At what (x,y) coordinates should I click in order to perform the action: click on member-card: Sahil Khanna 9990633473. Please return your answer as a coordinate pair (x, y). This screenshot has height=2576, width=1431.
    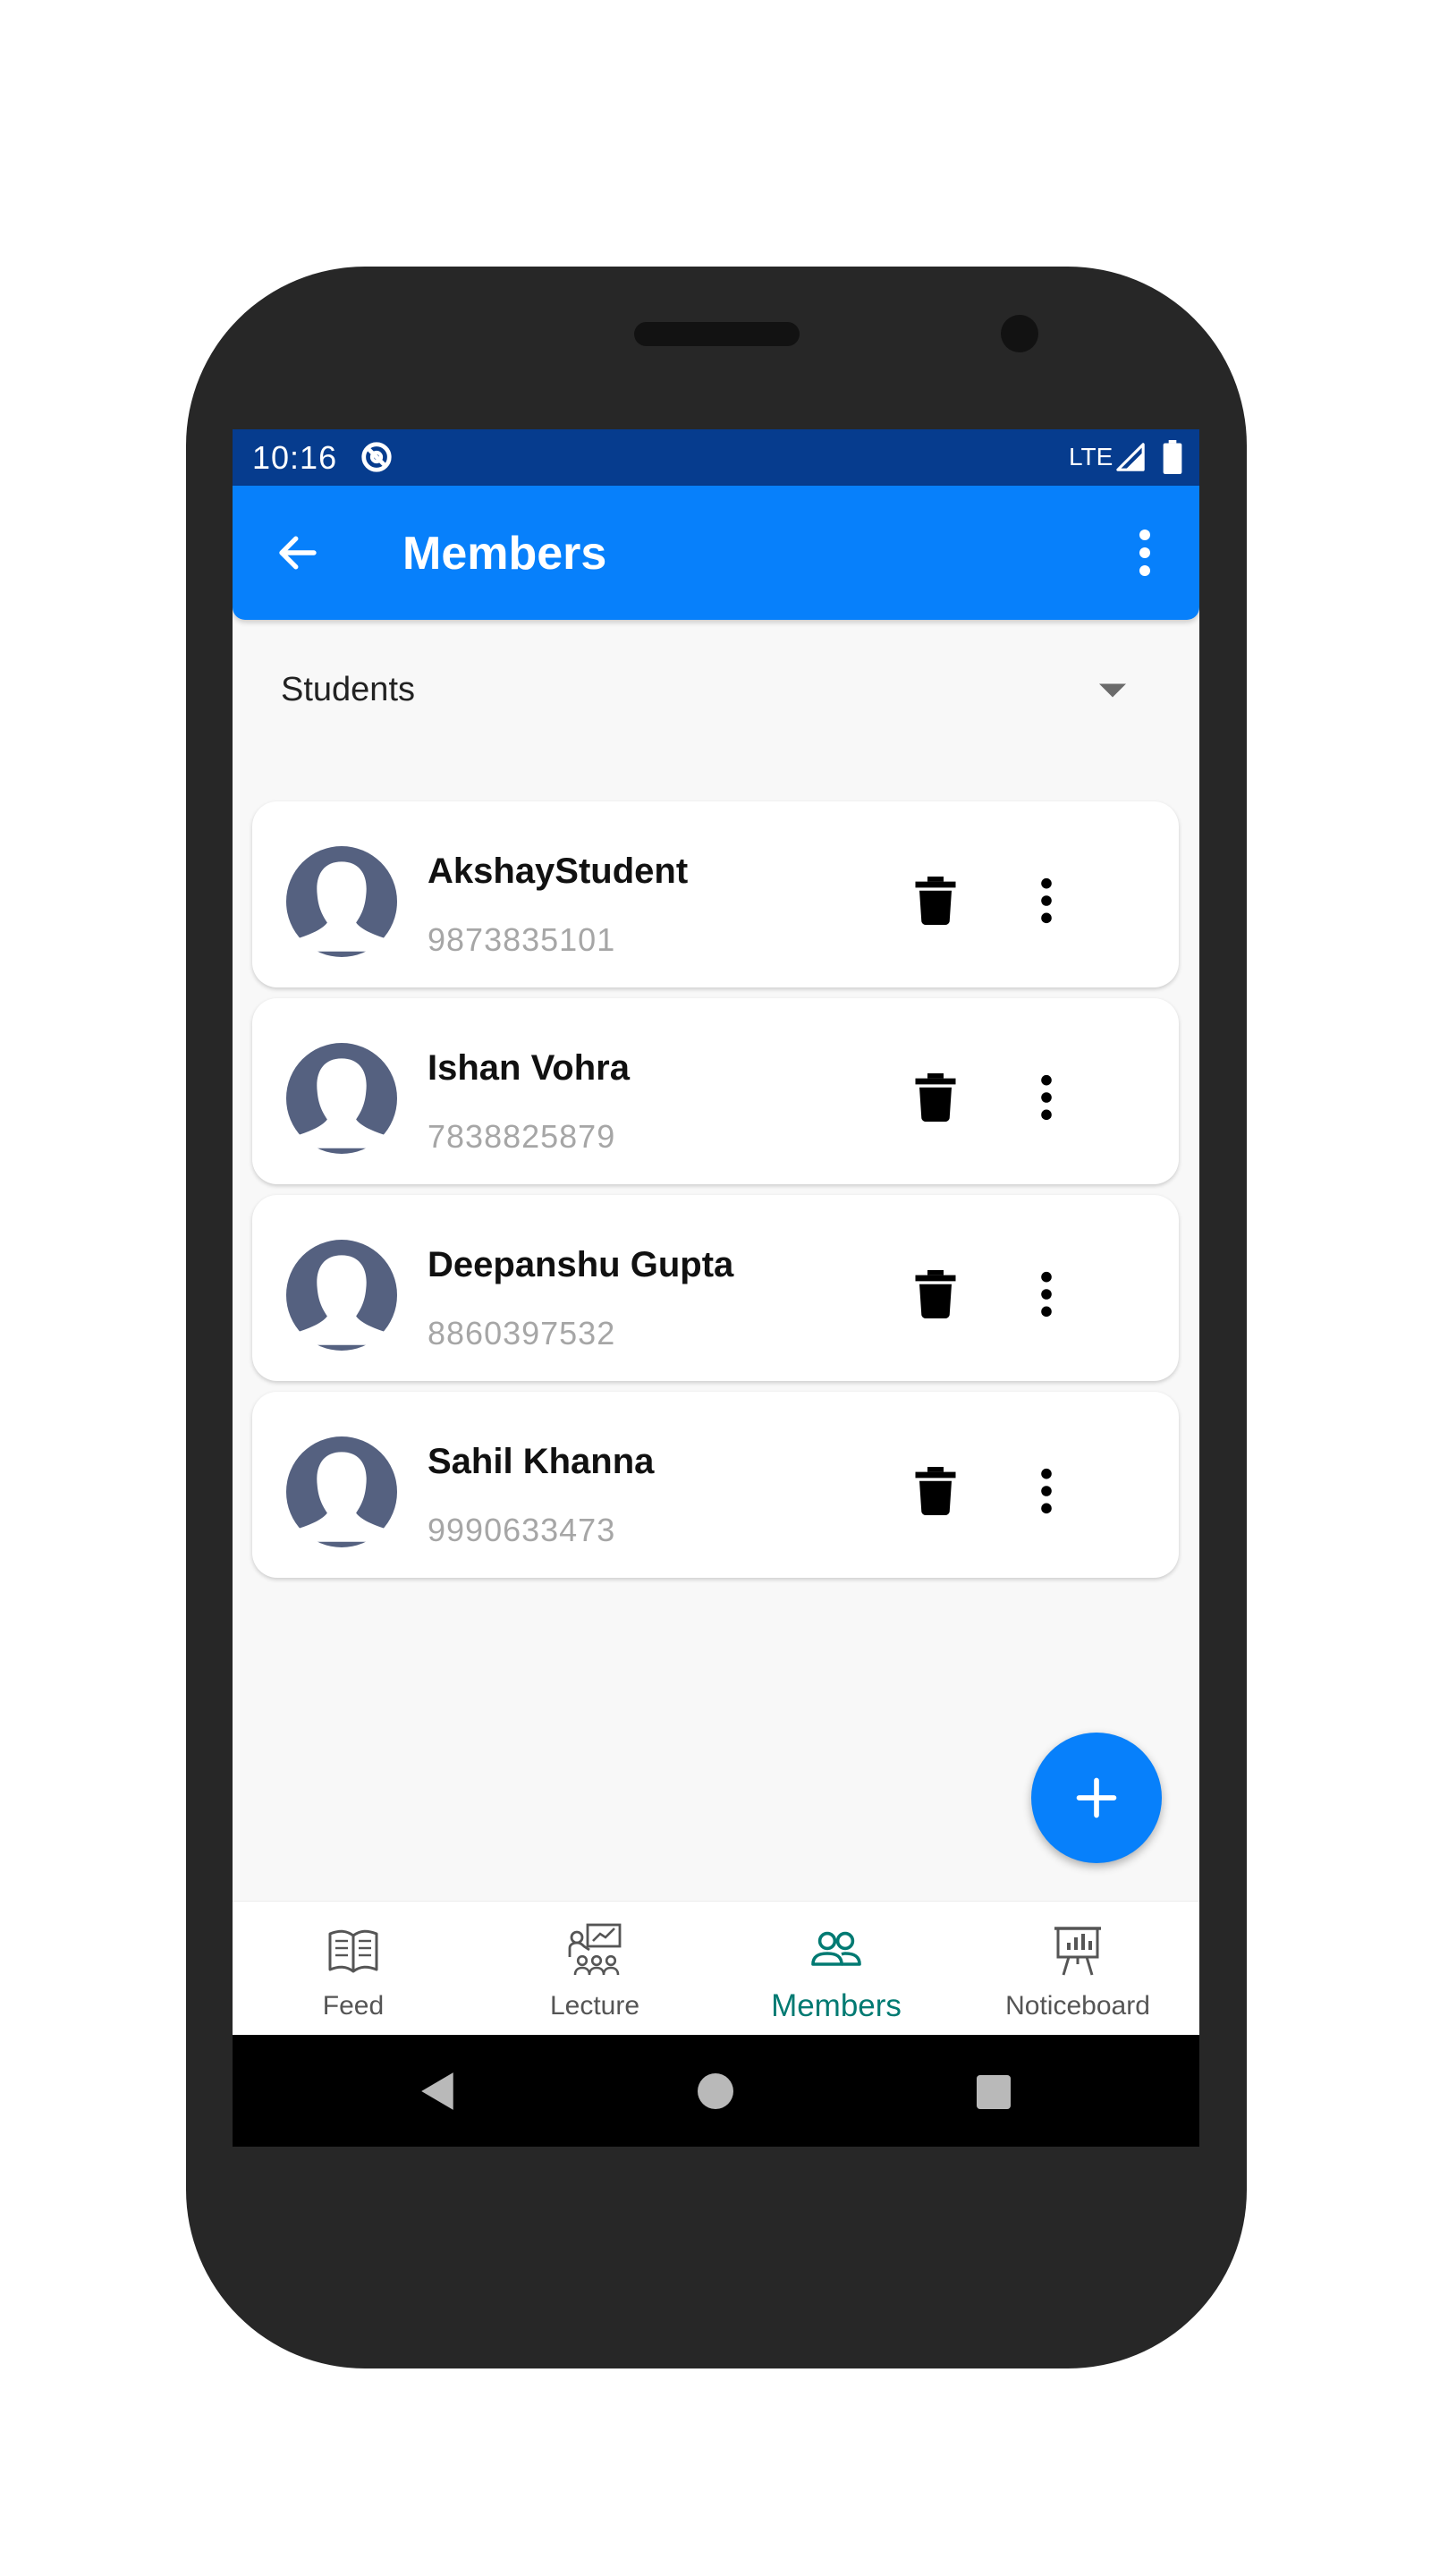
    Looking at the image, I should click on (716, 1485).